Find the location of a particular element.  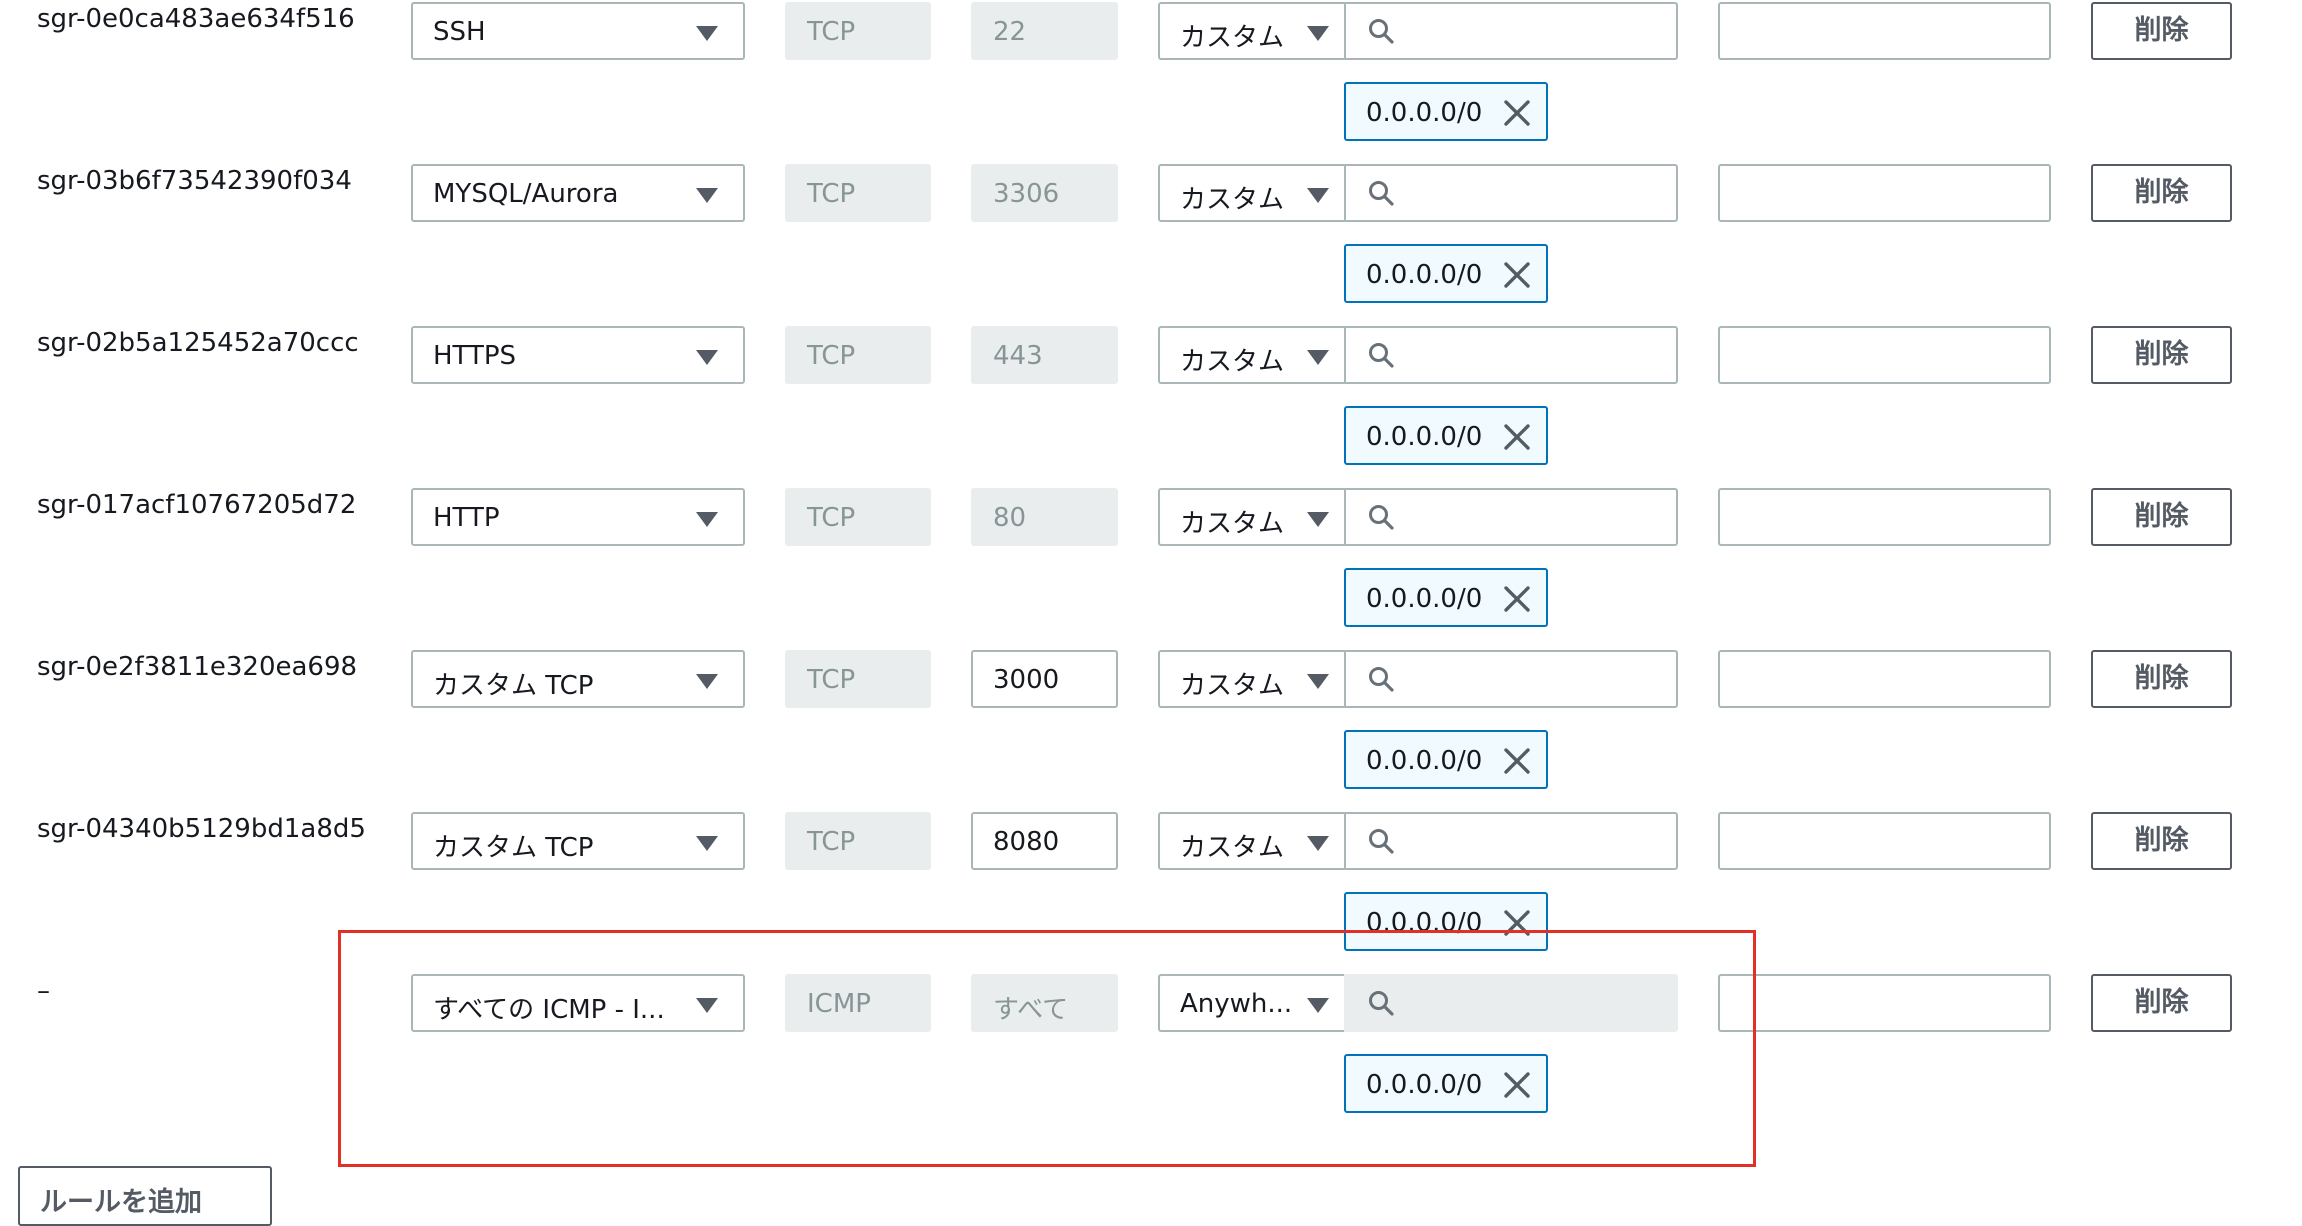

rule-id: sgr-0e0ca483ae634f516 is located at coordinates (196, 19).